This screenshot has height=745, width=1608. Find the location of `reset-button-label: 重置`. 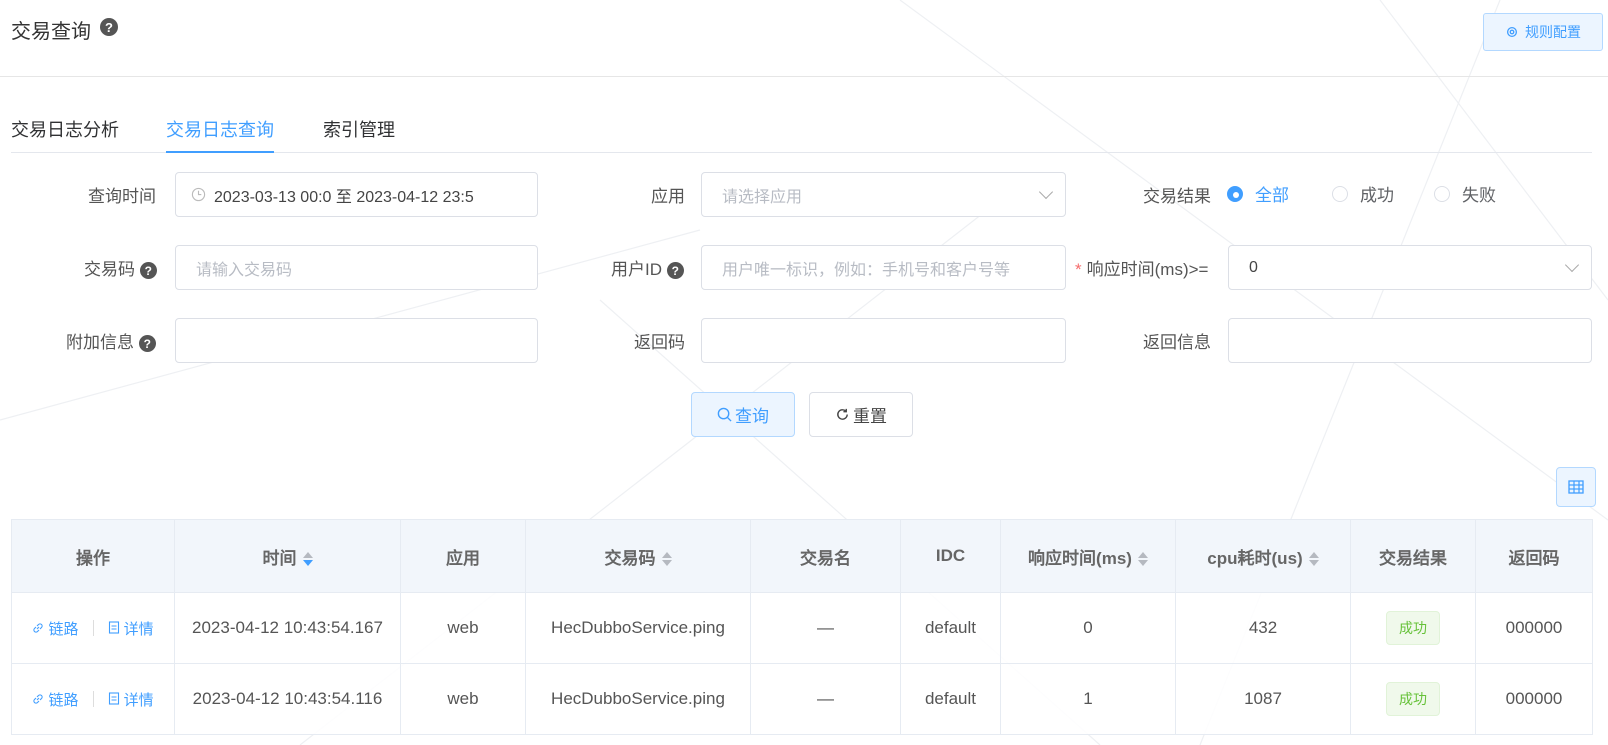

reset-button-label: 重置 is located at coordinates (870, 416).